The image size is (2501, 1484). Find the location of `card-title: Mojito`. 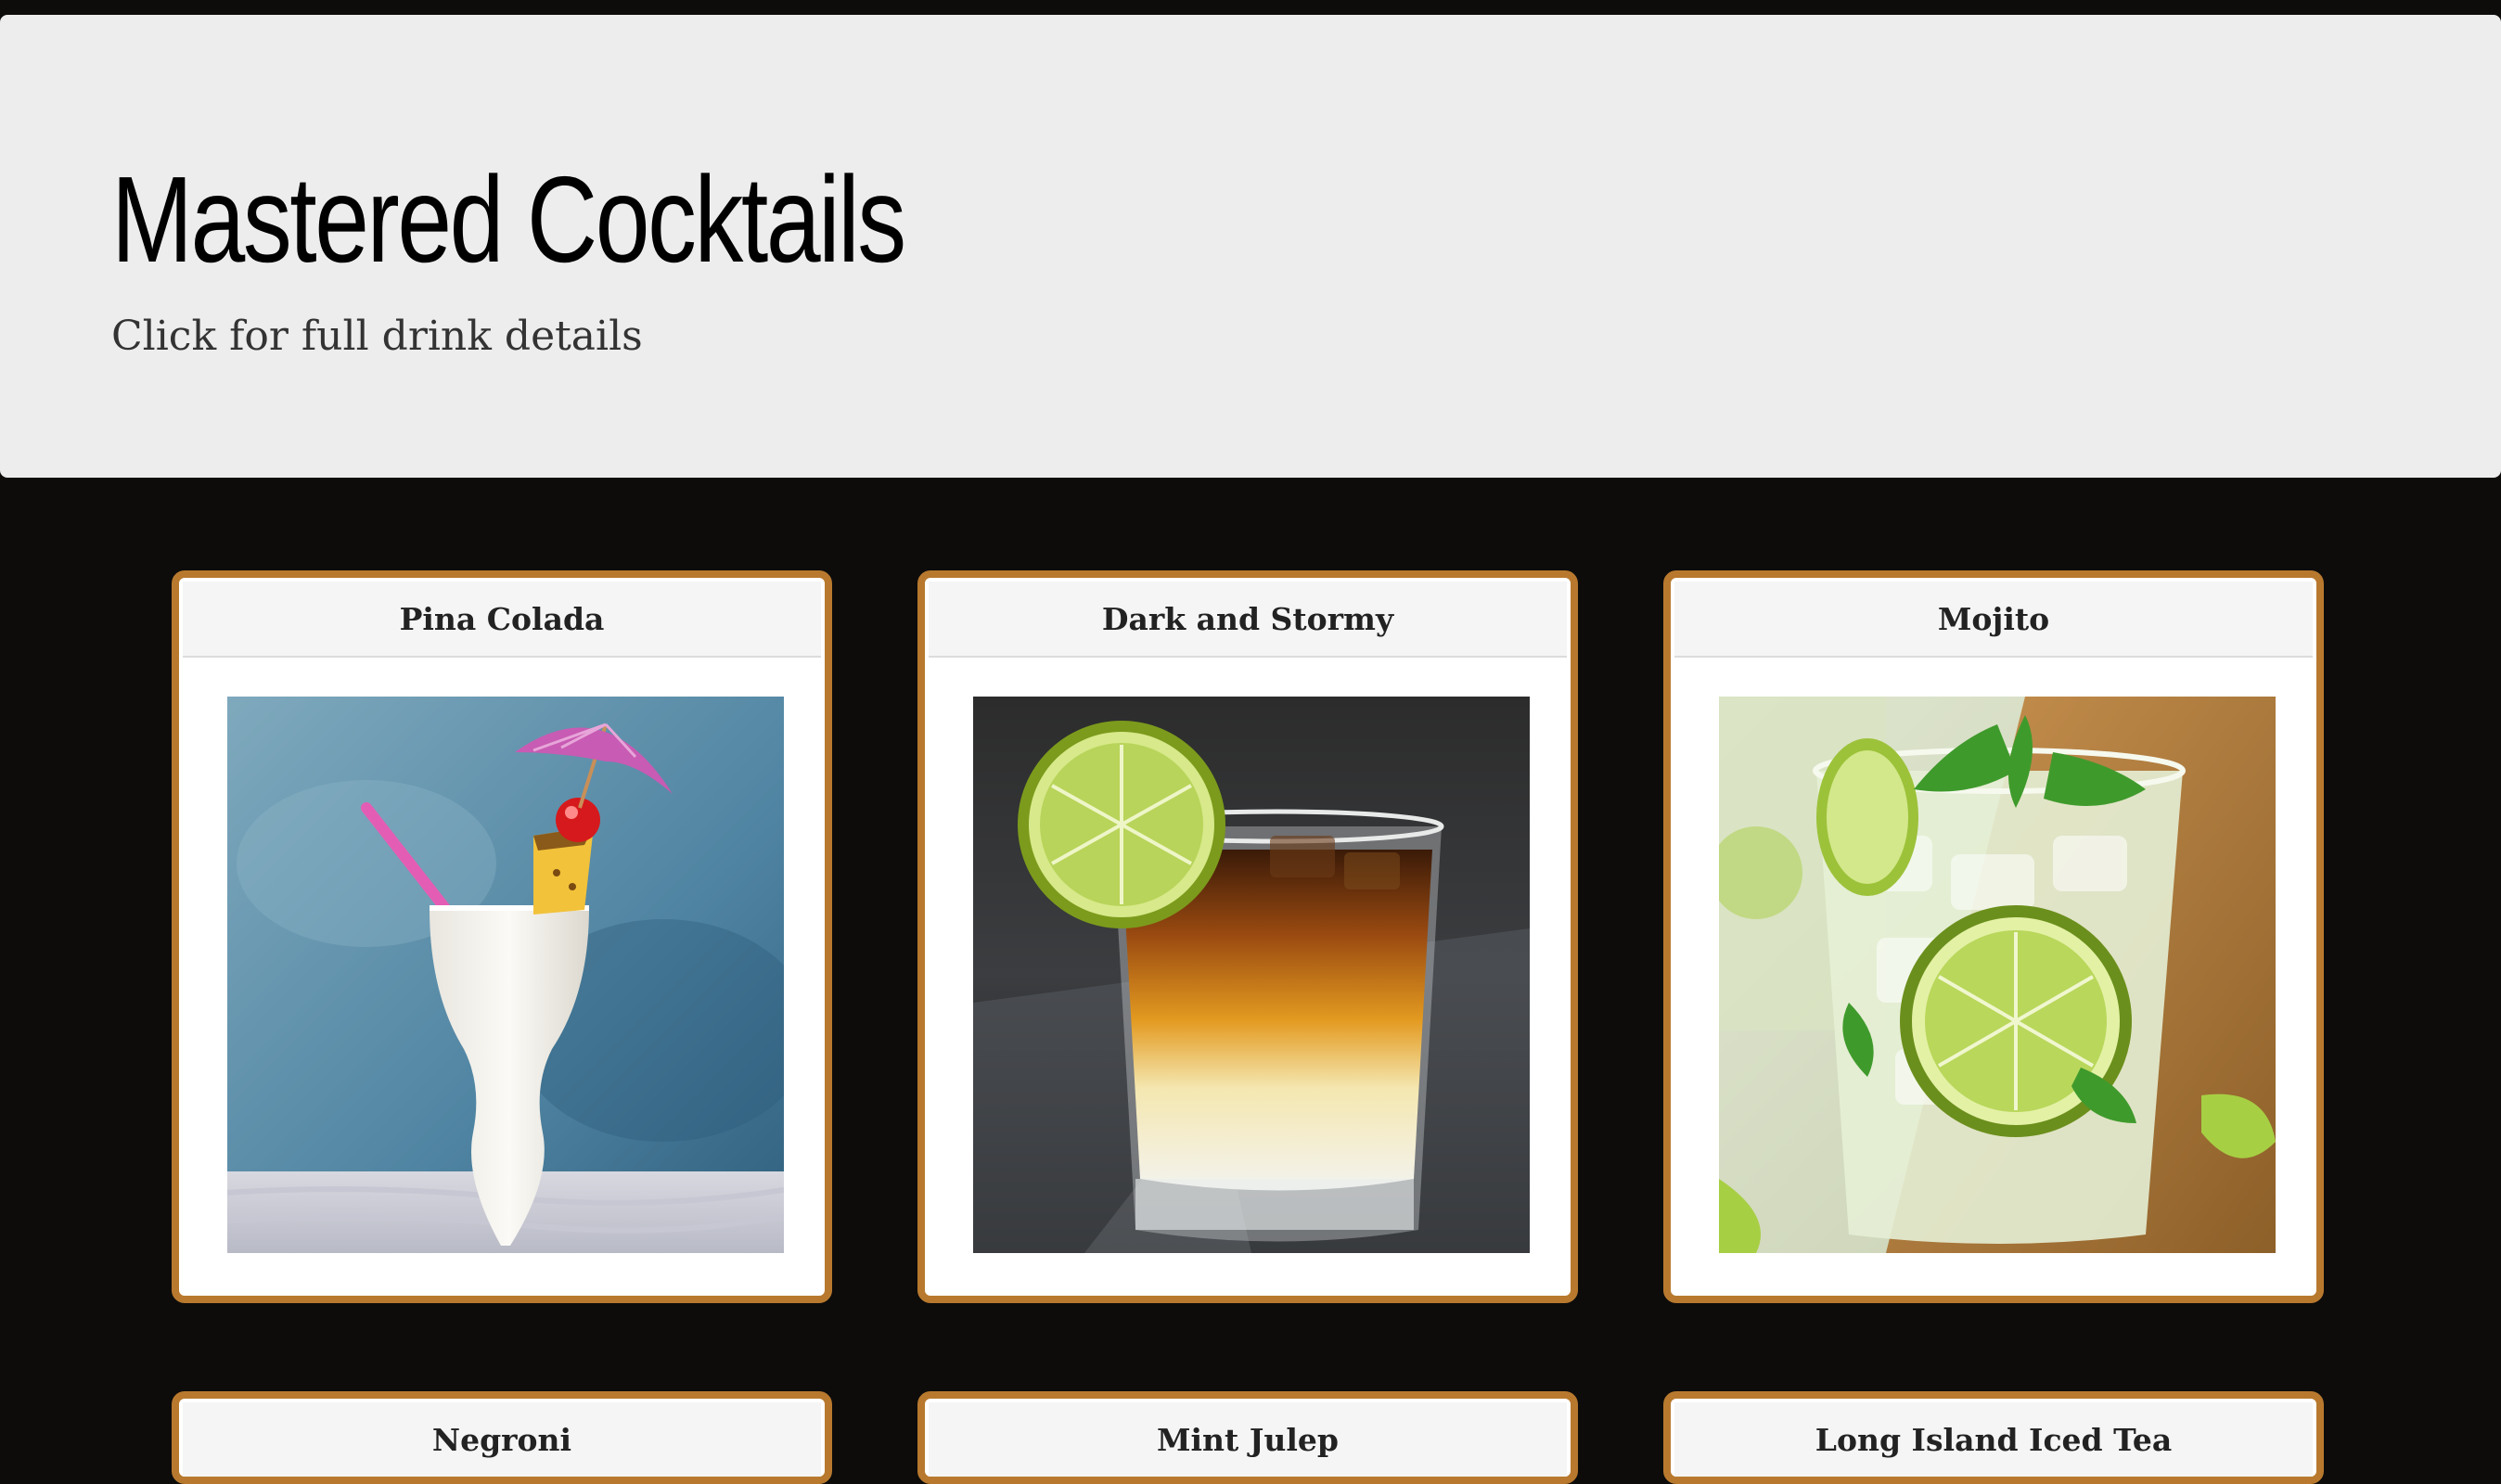

card-title: Mojito is located at coordinates (1994, 620).